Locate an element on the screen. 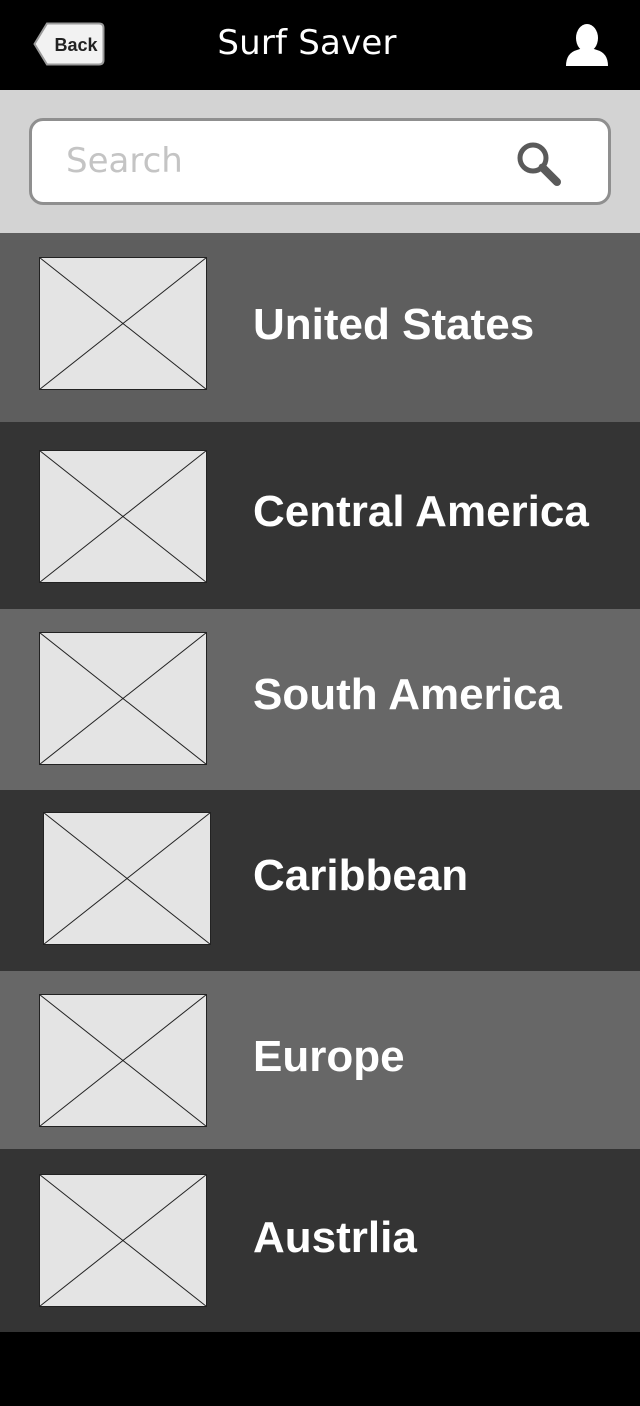 Image resolution: width=640 pixels, height=1406 pixels. region-row-label: South America is located at coordinates (407, 694).